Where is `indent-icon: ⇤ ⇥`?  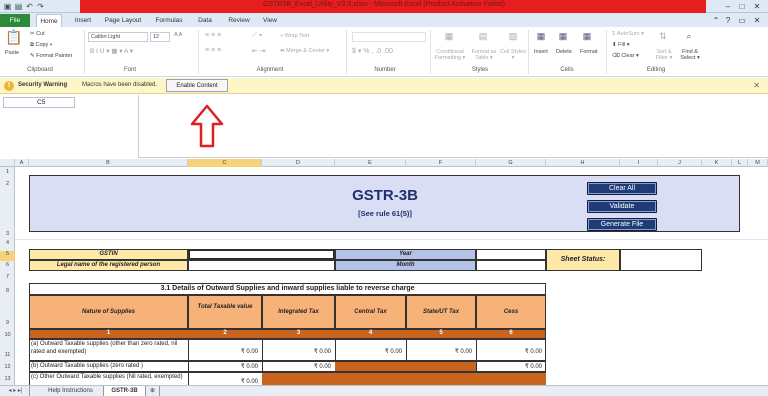 indent-icon: ⇤ ⇥ is located at coordinates (259, 51).